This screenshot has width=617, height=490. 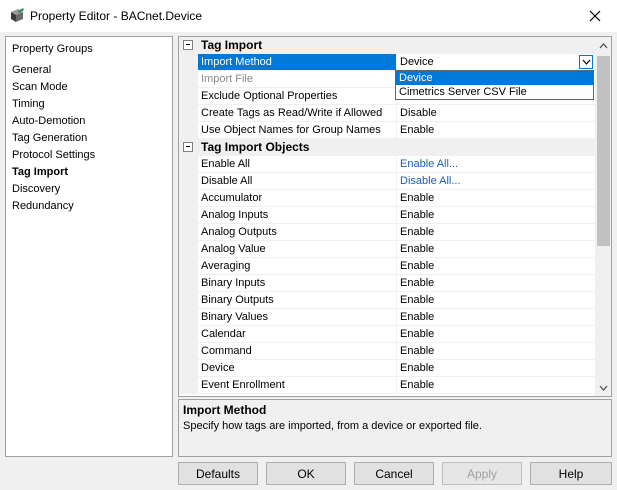 What do you see at coordinates (595, 16) in the screenshot?
I see `close-button` at bounding box center [595, 16].